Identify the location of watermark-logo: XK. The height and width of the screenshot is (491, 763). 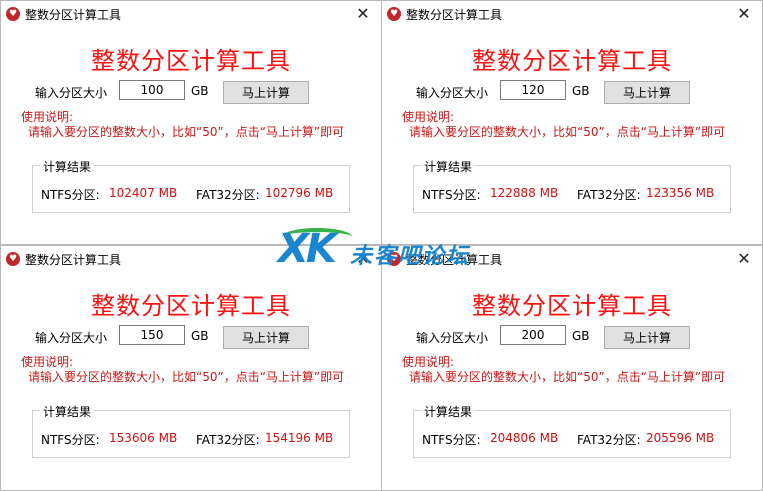
(307, 249).